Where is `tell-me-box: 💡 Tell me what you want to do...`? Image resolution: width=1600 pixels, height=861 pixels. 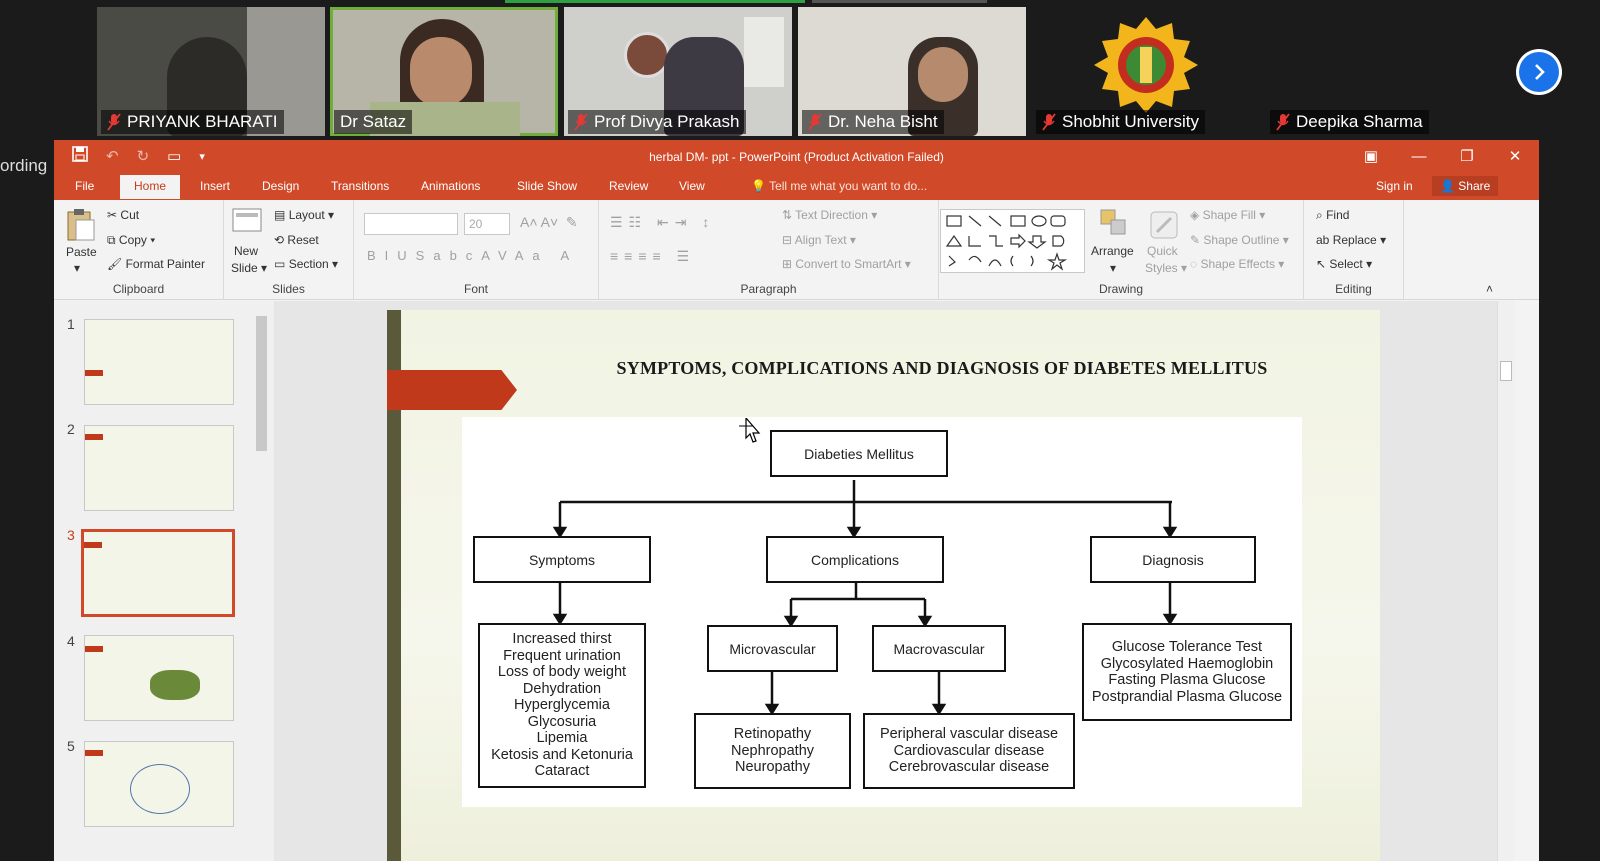 tell-me-box: 💡 Tell me what you want to do... is located at coordinates (839, 186).